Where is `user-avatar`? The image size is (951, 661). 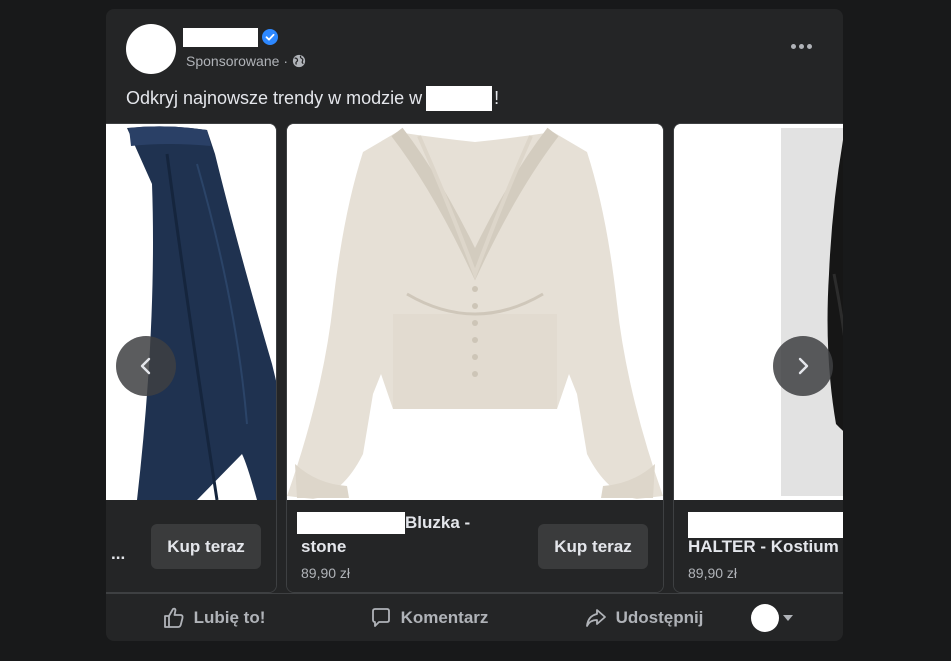
user-avatar is located at coordinates (765, 618).